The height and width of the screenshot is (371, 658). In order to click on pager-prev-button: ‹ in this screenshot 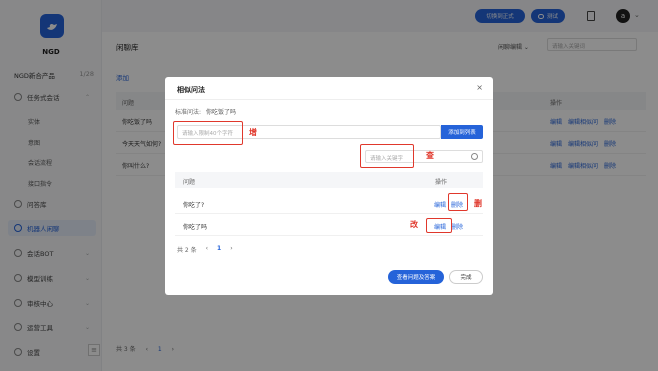, I will do `click(207, 249)`.